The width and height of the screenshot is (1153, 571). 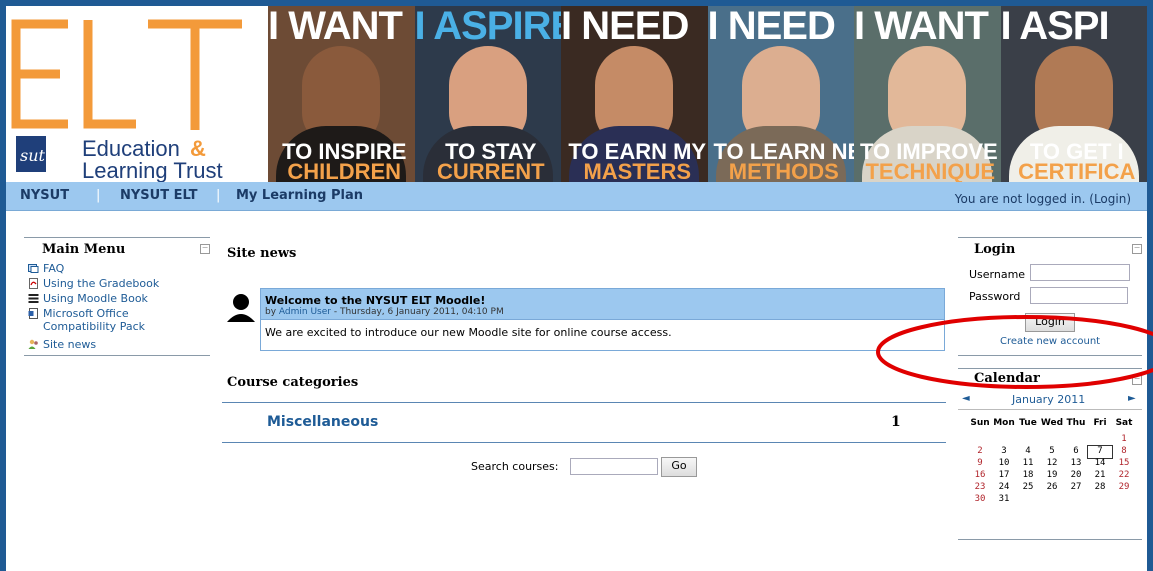 What do you see at coordinates (1004, 488) in the screenshot?
I see `calendar-day: 24` at bounding box center [1004, 488].